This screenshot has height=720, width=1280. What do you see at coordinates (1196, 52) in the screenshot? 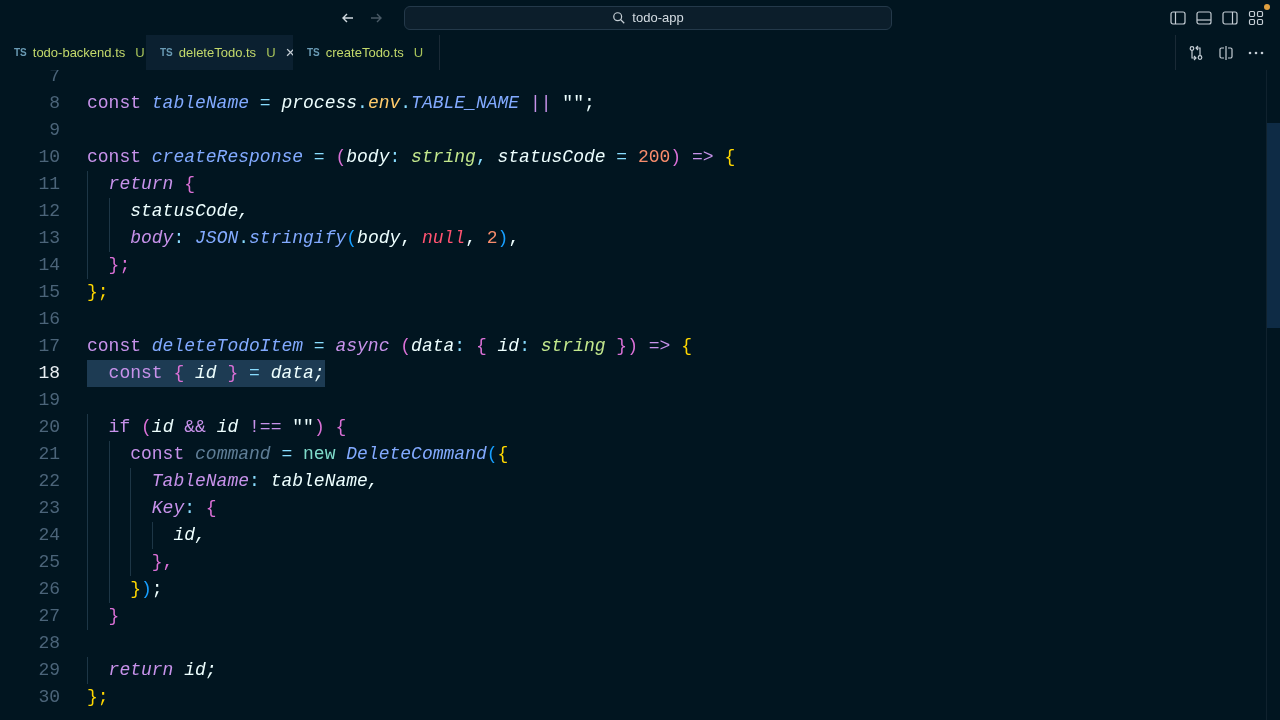
I see `compare-changes-icon` at bounding box center [1196, 52].